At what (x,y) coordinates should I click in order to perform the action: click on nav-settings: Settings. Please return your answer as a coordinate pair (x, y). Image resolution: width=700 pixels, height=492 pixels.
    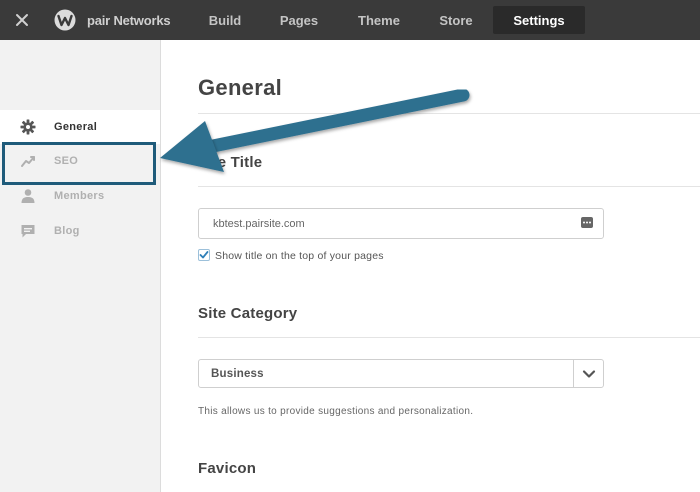
    Looking at the image, I should click on (539, 20).